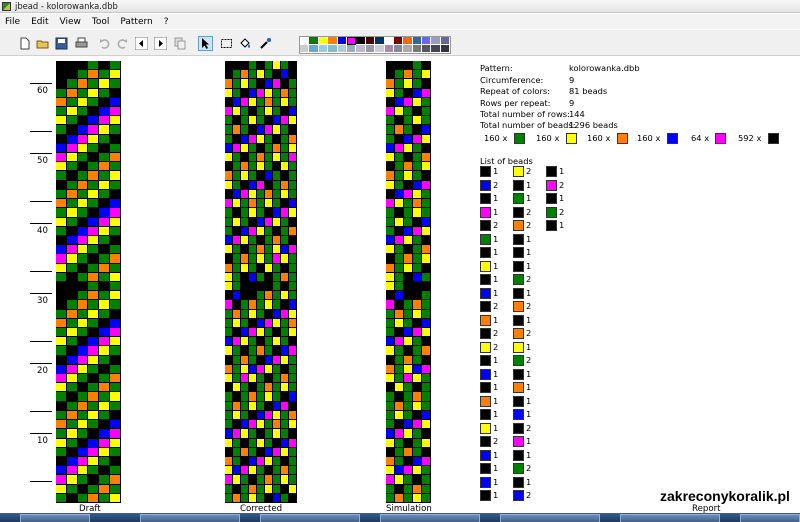  Describe the element at coordinates (122, 43) in the screenshot. I see `redo-icon` at that location.